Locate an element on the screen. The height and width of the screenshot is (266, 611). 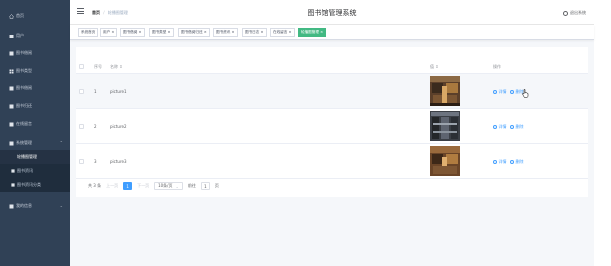
hand-cursor-icon is located at coordinates (525, 94).